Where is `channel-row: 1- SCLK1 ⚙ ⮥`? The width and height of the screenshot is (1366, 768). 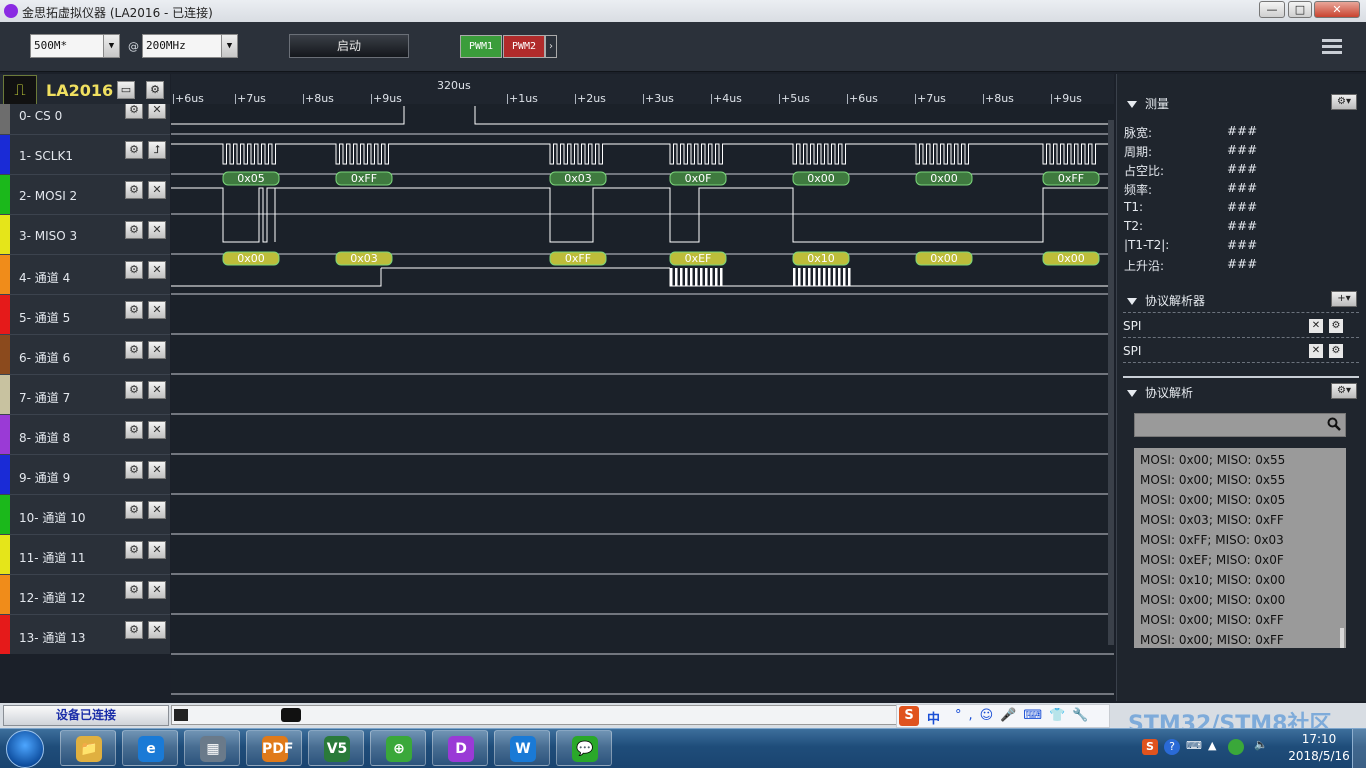
channel-row: 1- SCLK1 ⚙ ⮥ is located at coordinates (85, 154).